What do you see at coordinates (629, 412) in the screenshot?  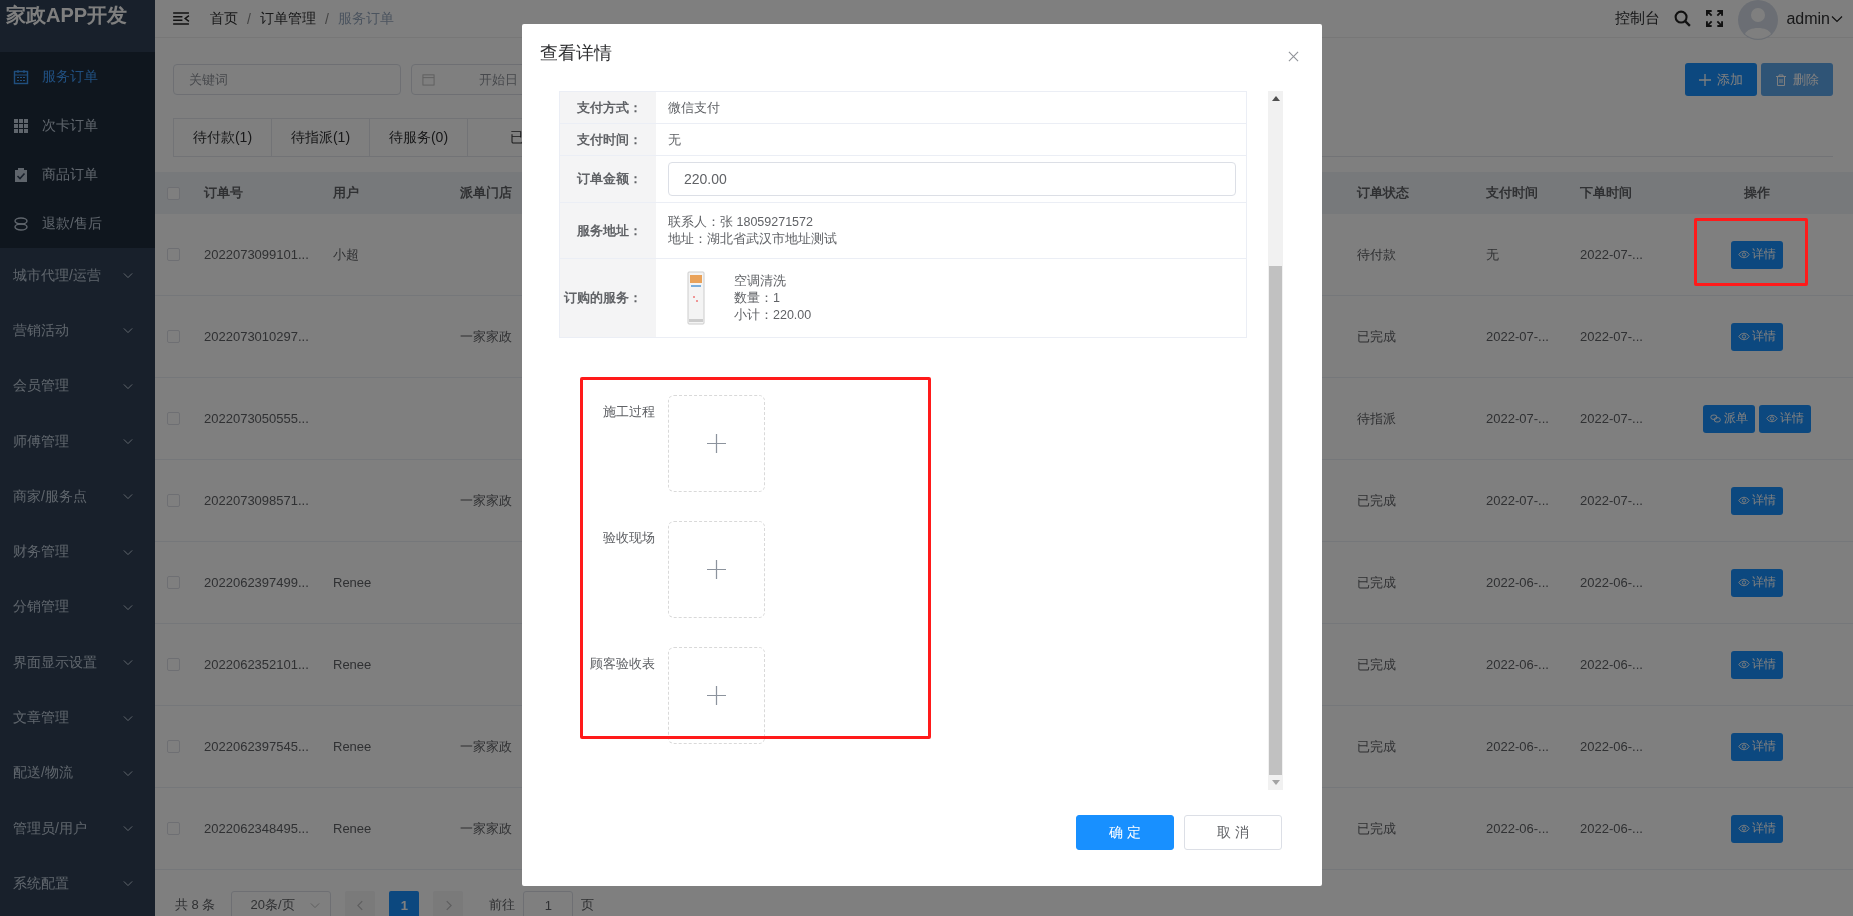 I see `upload-label: 施工过程` at bounding box center [629, 412].